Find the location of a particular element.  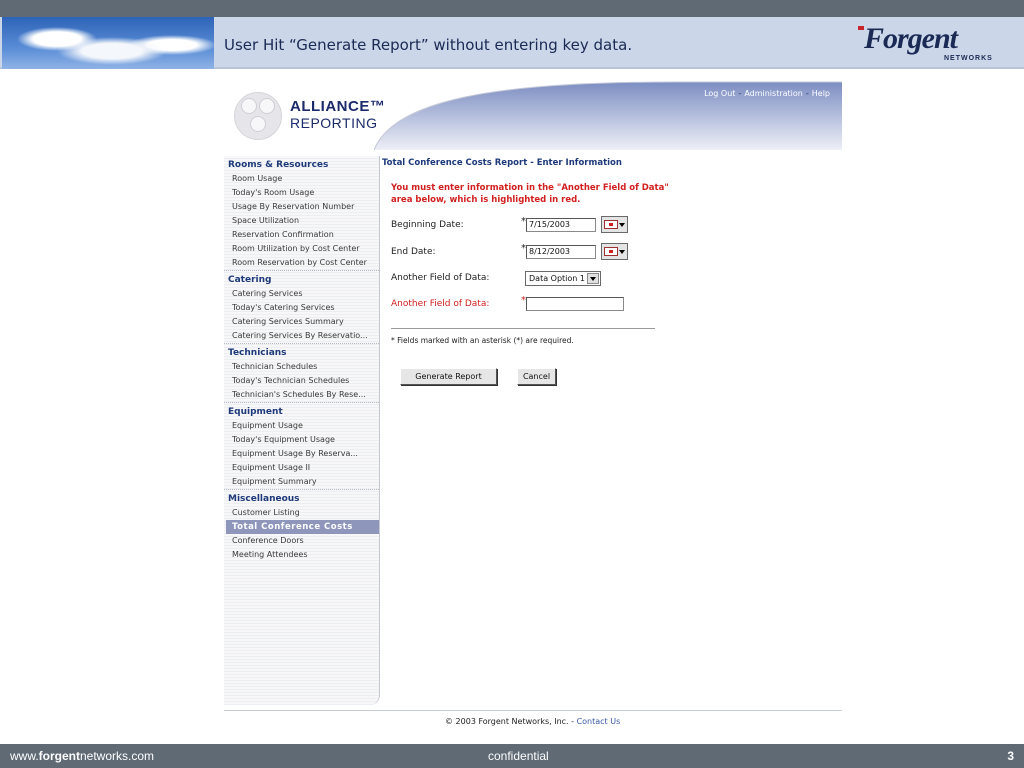

footer-url: www.forgentnetworks.com is located at coordinates (82, 756).